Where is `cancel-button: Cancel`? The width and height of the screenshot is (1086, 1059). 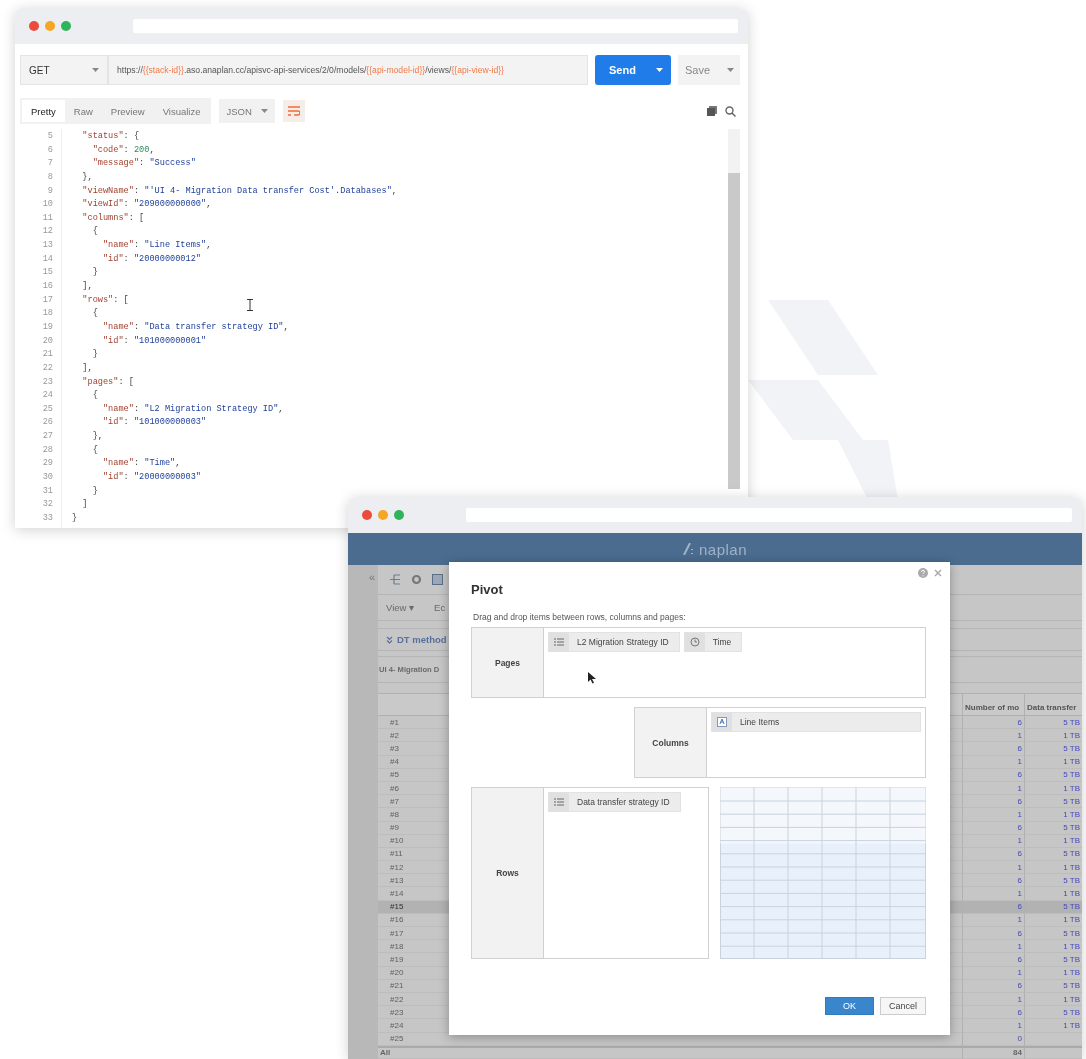 cancel-button: Cancel is located at coordinates (903, 1006).